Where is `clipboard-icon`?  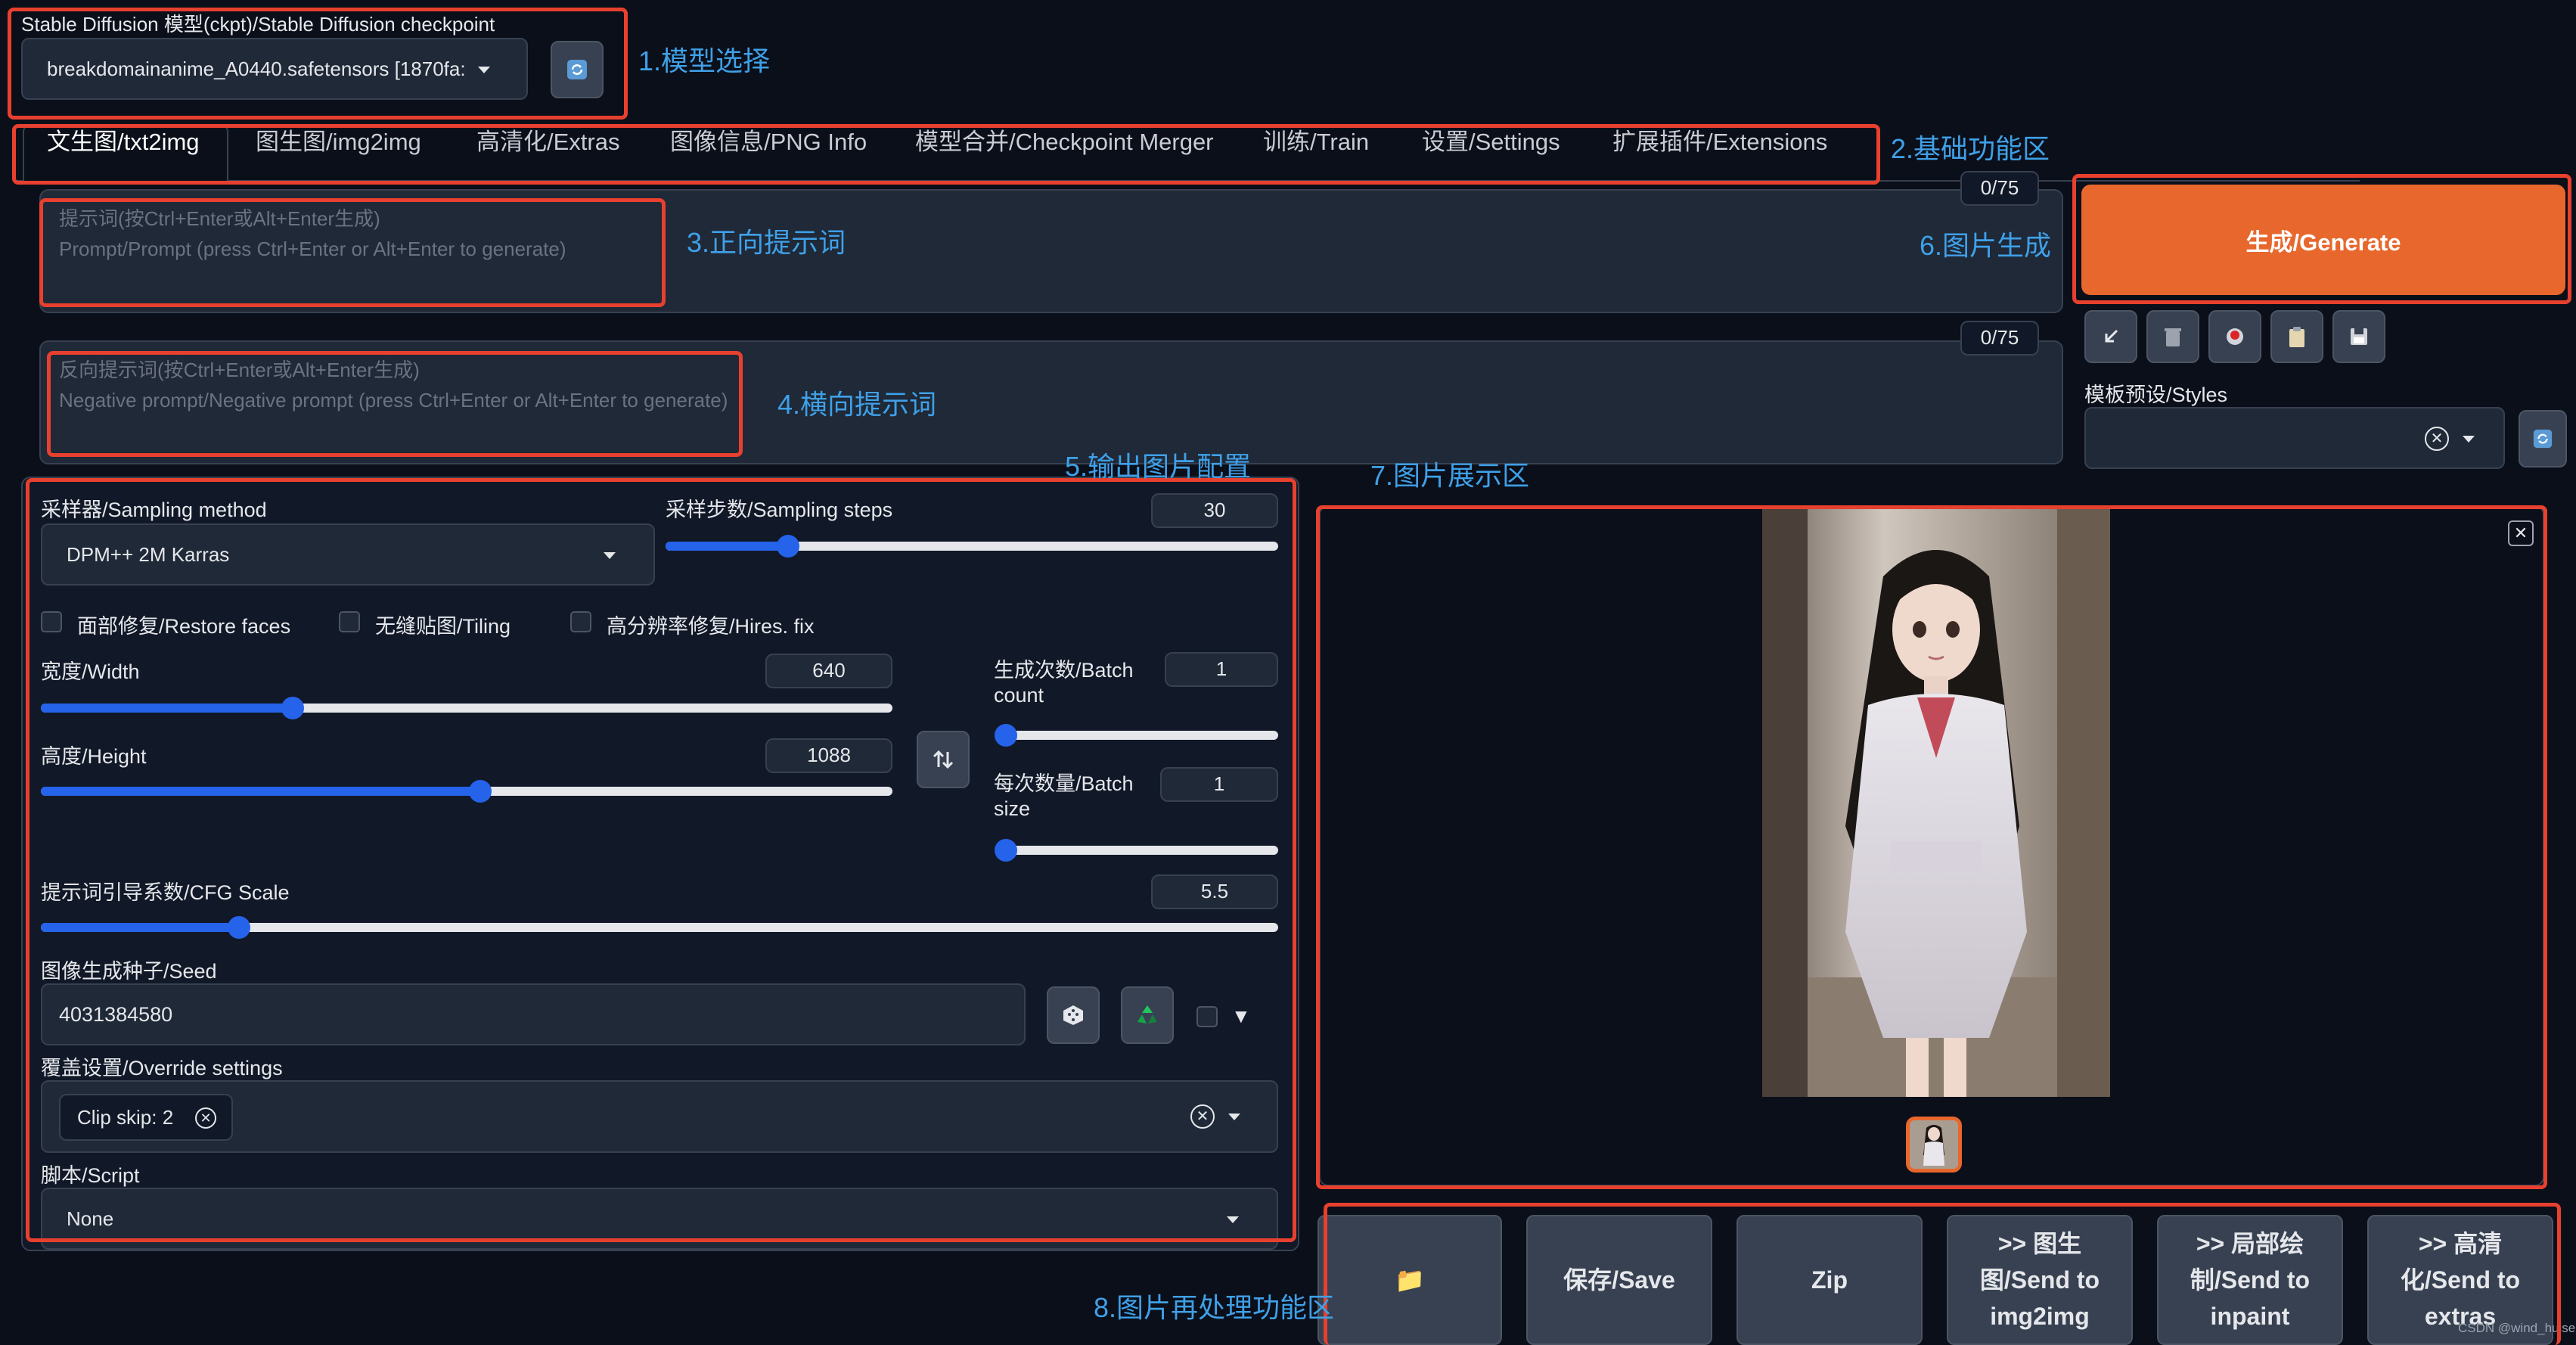
clipboard-icon is located at coordinates (2296, 337).